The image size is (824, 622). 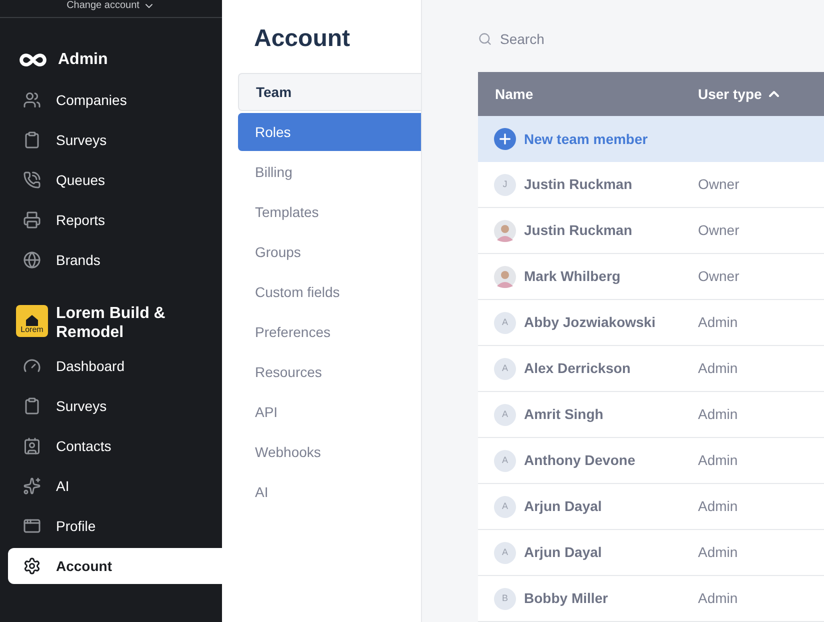 What do you see at coordinates (111, 323) in the screenshot?
I see `section-title: Lorem Build & Remodel` at bounding box center [111, 323].